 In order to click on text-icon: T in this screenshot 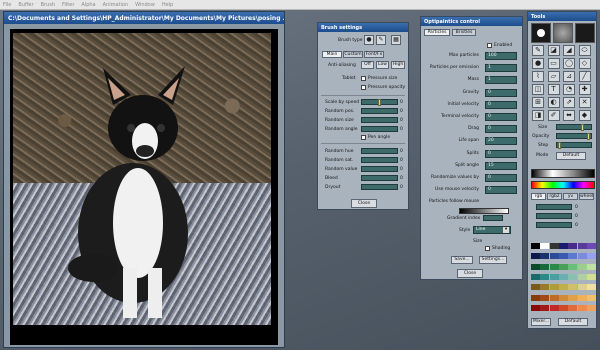, I will do `click(553, 89)`.